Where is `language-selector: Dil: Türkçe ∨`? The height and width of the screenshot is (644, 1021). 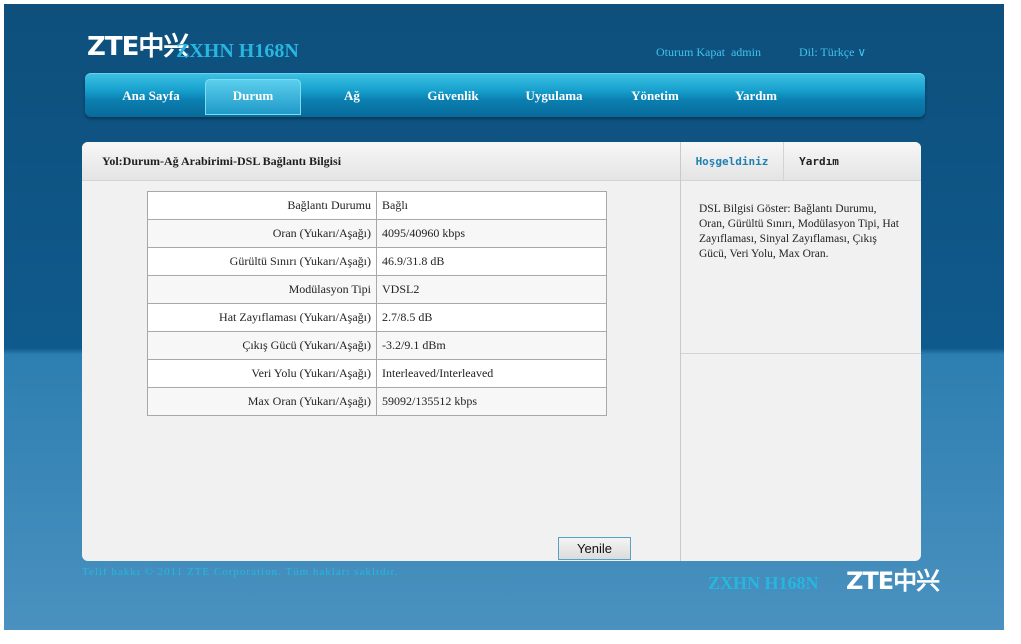 language-selector: Dil: Türkçe ∨ is located at coordinates (832, 52).